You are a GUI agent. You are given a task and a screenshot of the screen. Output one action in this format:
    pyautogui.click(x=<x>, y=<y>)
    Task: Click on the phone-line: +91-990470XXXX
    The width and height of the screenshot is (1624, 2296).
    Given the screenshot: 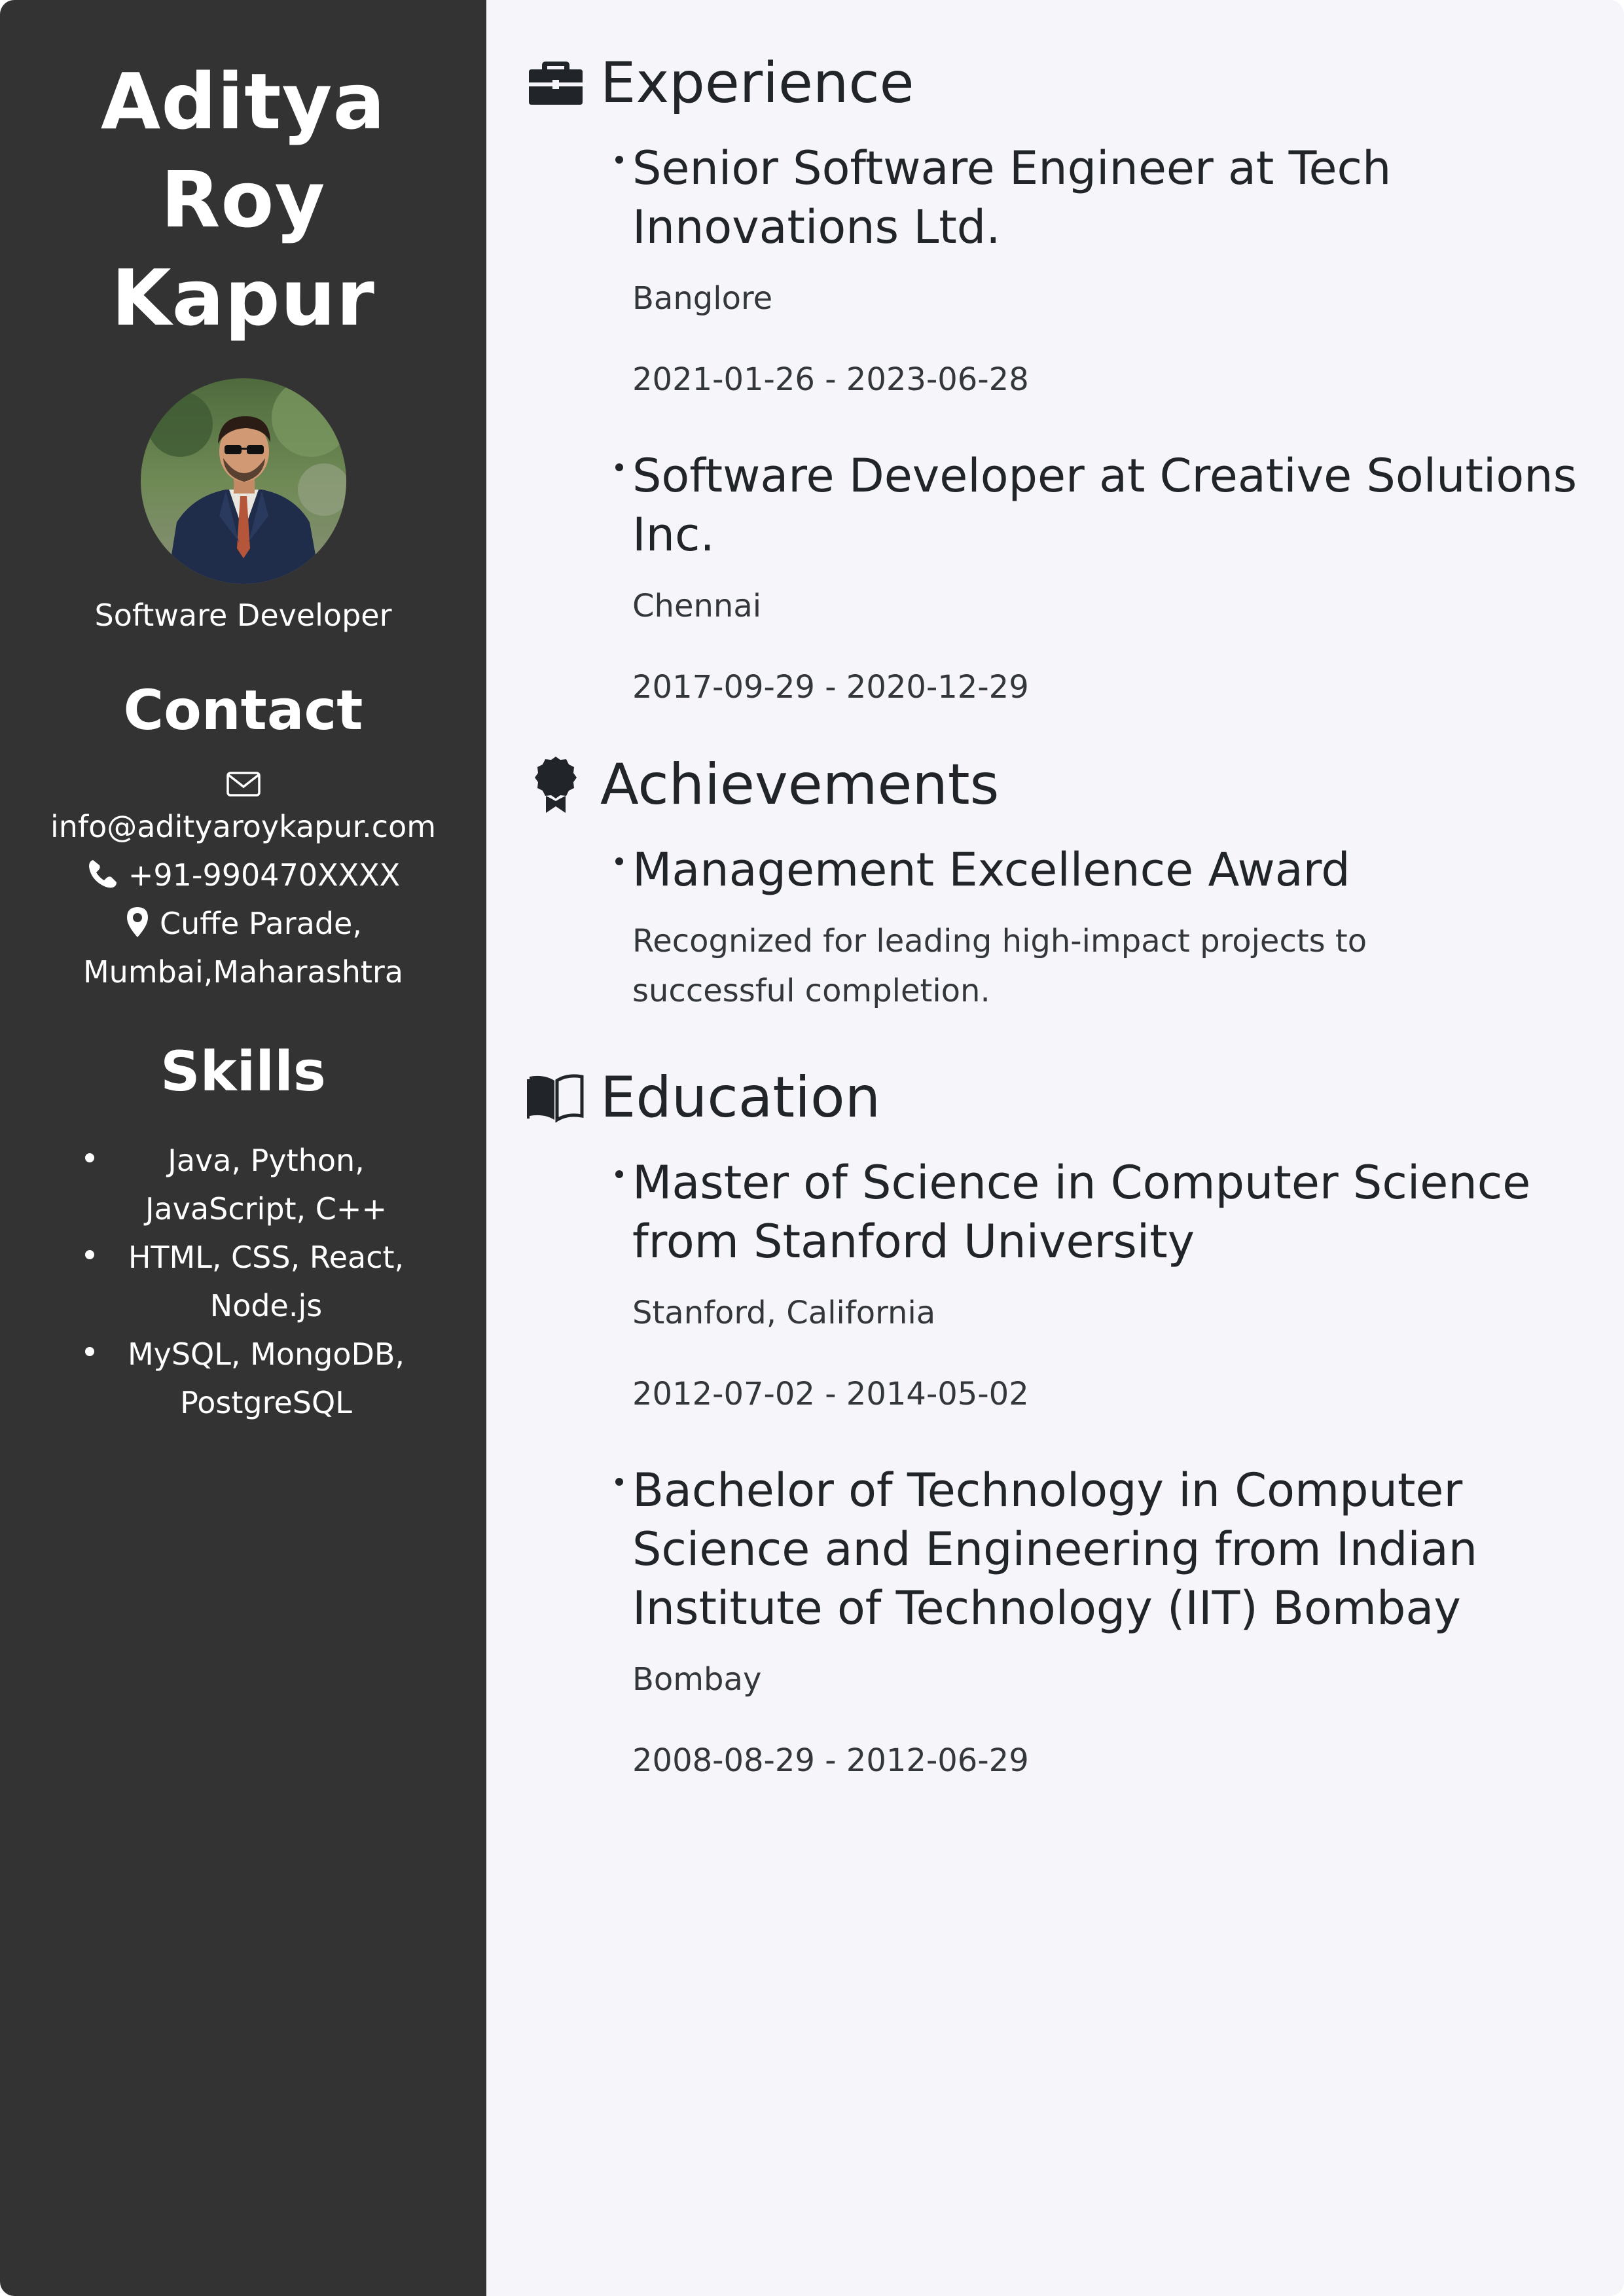 What is the action you would take?
    pyautogui.click(x=243, y=875)
    